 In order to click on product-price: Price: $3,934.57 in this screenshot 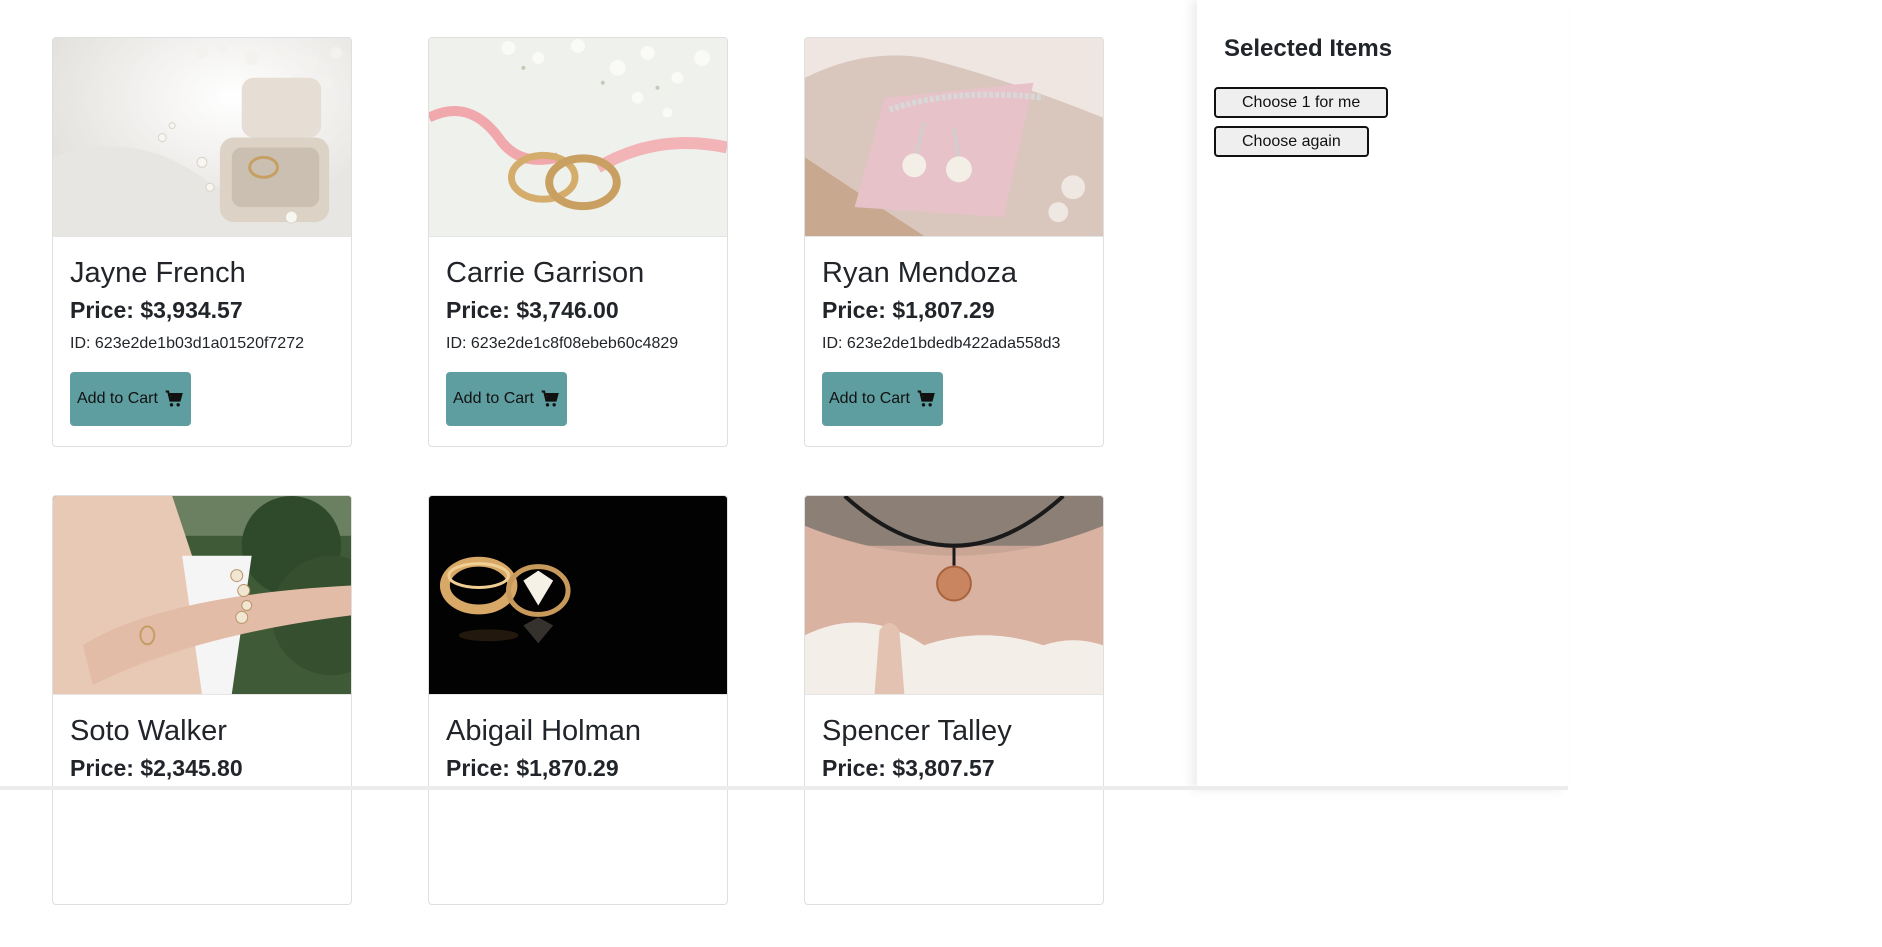, I will do `click(156, 310)`.